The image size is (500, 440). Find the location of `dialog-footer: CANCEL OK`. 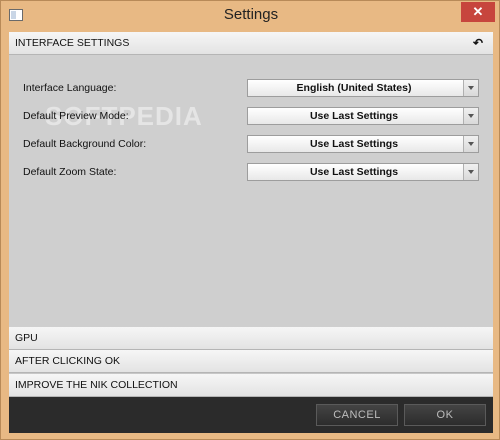

dialog-footer: CANCEL OK is located at coordinates (251, 415).